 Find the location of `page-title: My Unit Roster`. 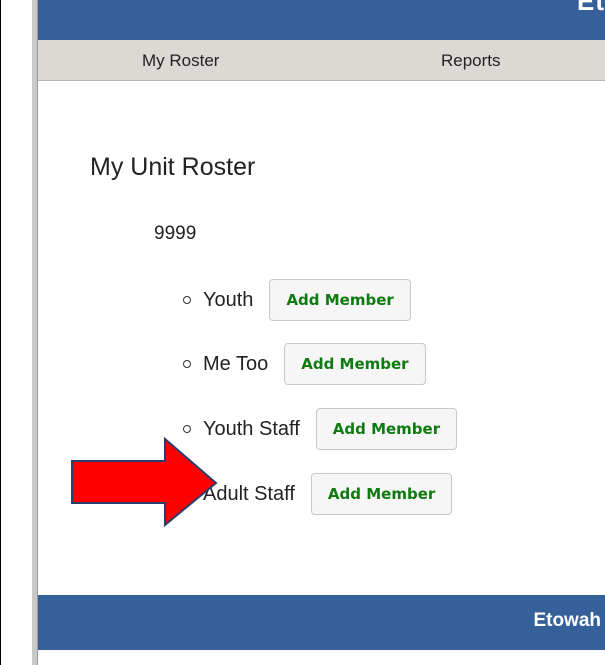

page-title: My Unit Roster is located at coordinates (173, 167).